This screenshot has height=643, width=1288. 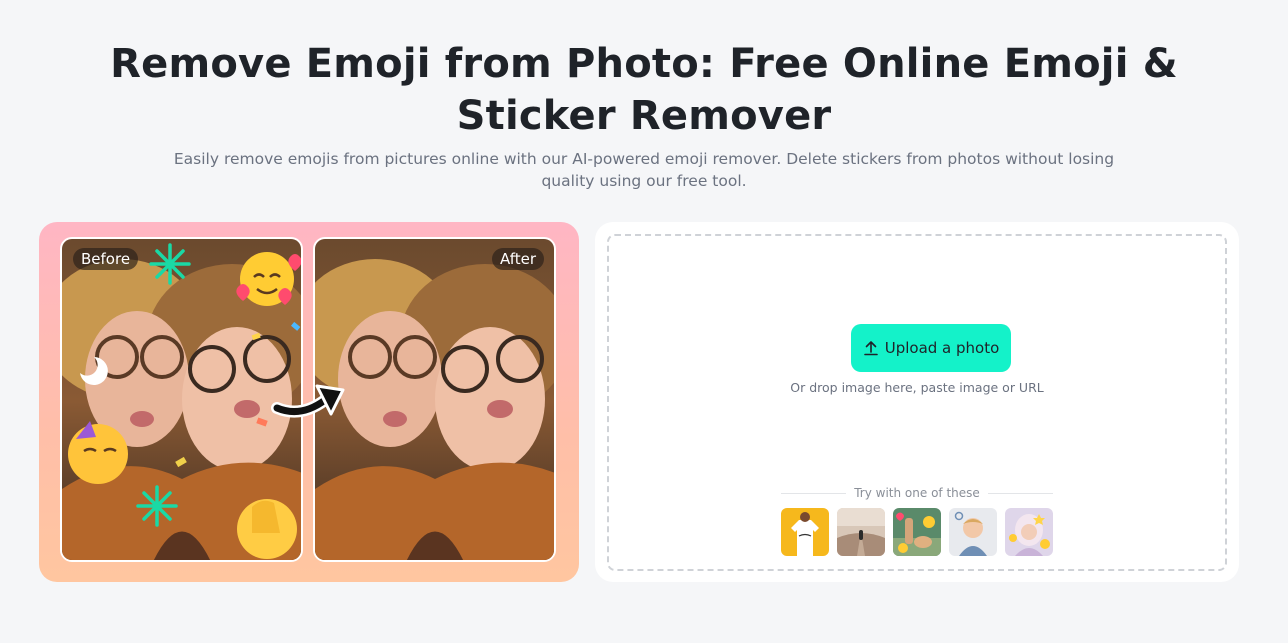 What do you see at coordinates (917, 387) in the screenshot?
I see `drop-hint: Or drop image here, paste image or URL` at bounding box center [917, 387].